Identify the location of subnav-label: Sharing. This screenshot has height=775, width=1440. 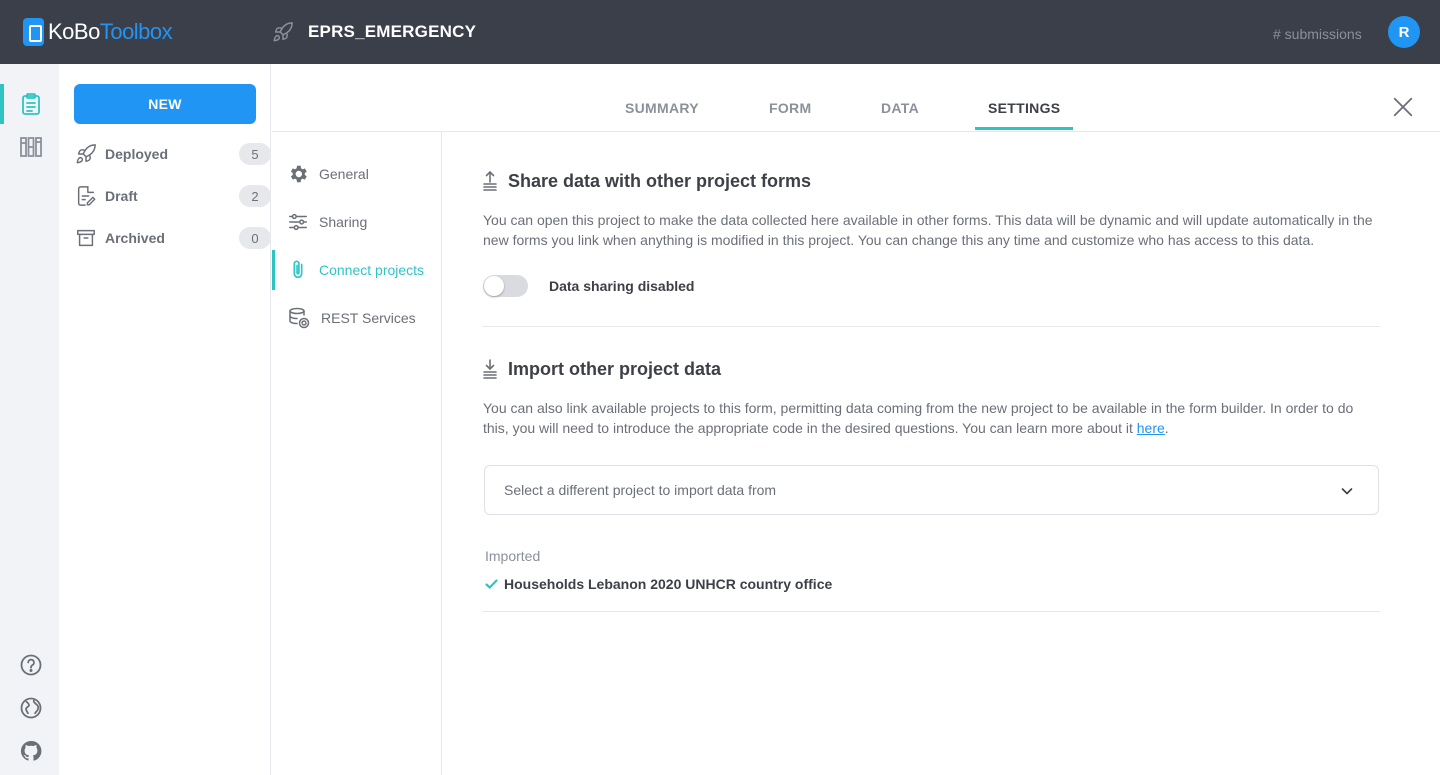
(343, 222).